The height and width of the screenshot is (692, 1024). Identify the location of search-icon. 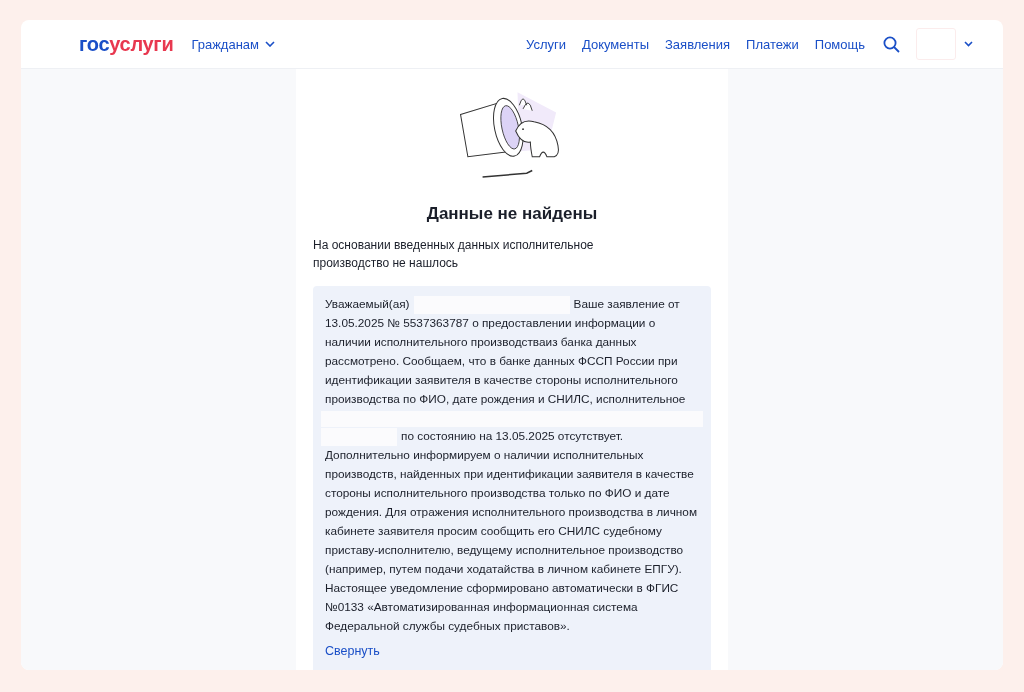
(891, 44).